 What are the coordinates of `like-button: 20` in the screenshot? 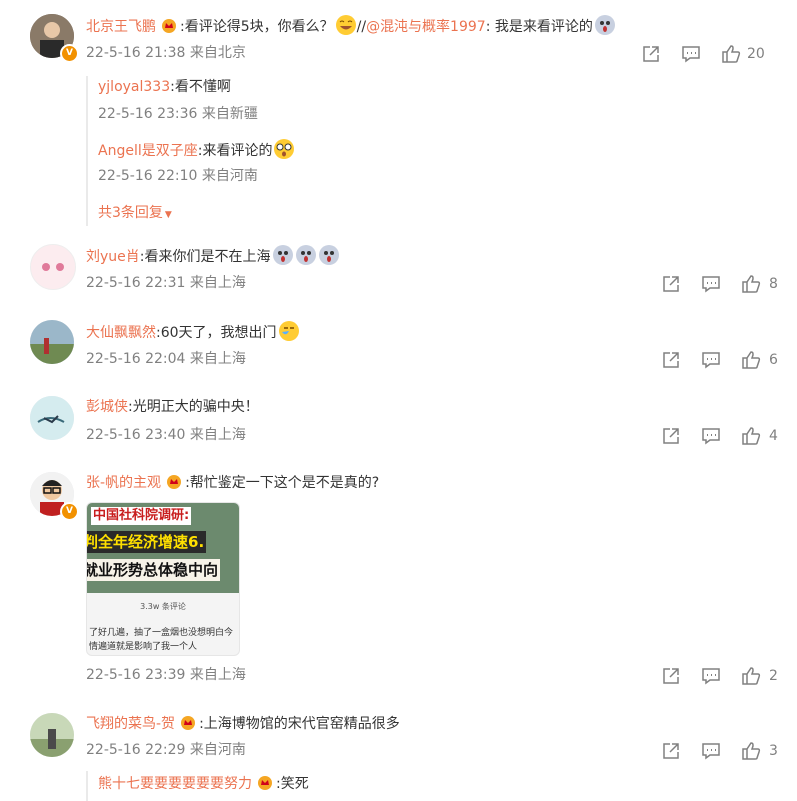 It's located at (743, 54).